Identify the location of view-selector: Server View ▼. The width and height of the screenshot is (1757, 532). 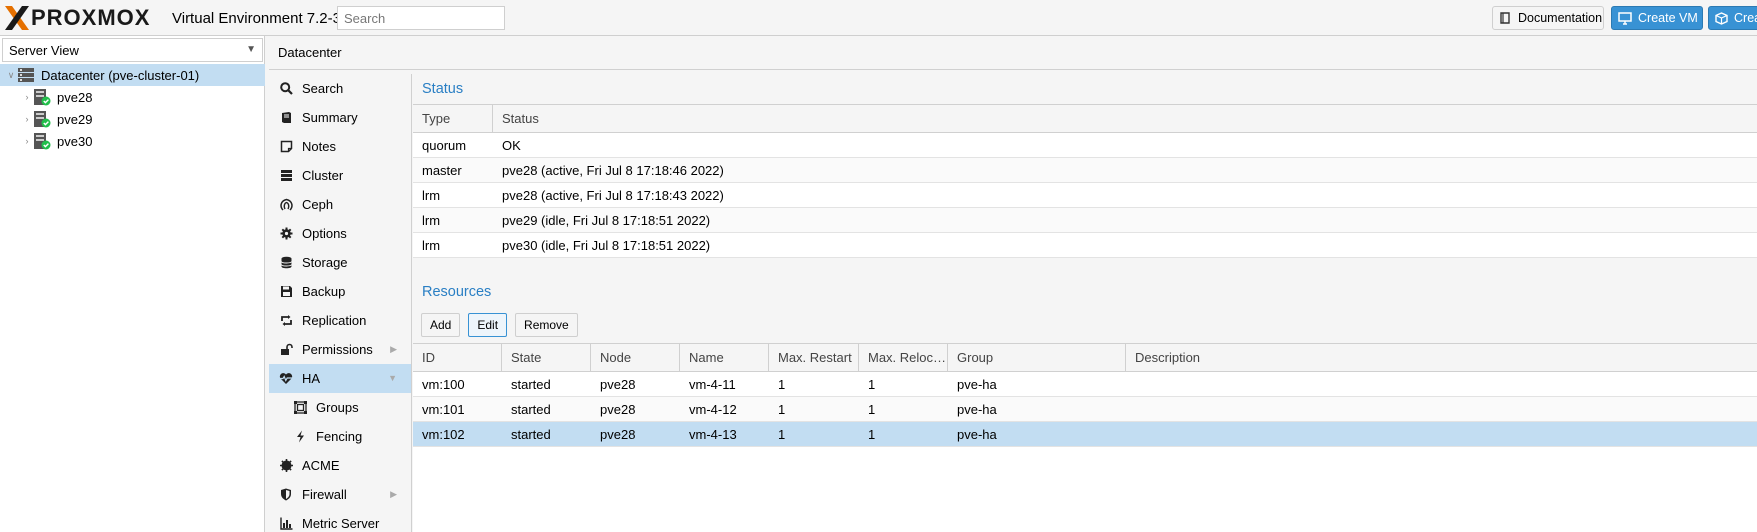
(132, 50).